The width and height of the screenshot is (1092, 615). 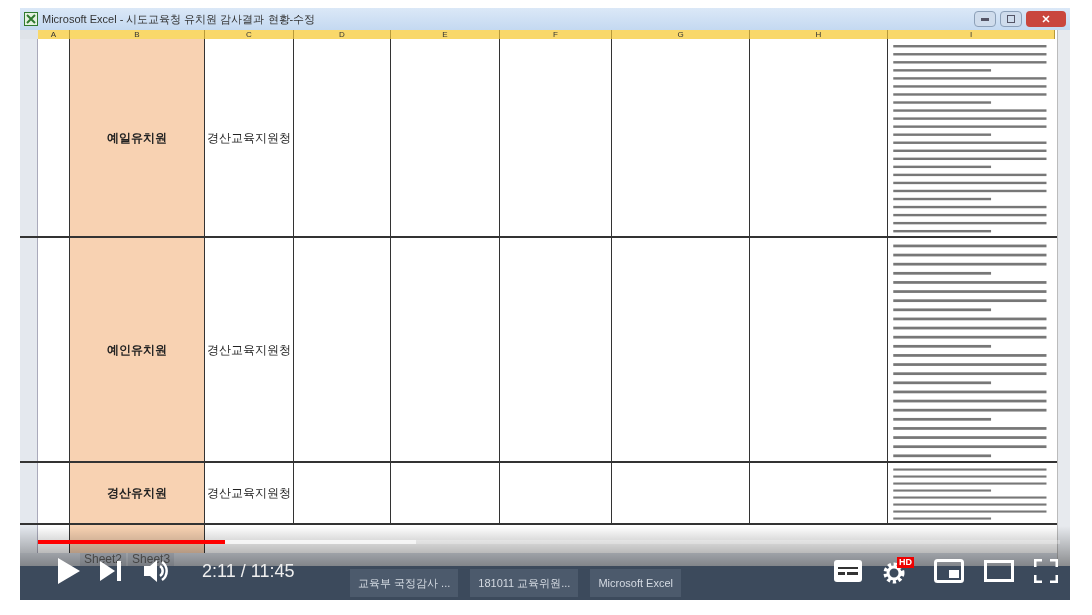 I want to click on name-cell: 예일유치원, so click(x=137, y=137).